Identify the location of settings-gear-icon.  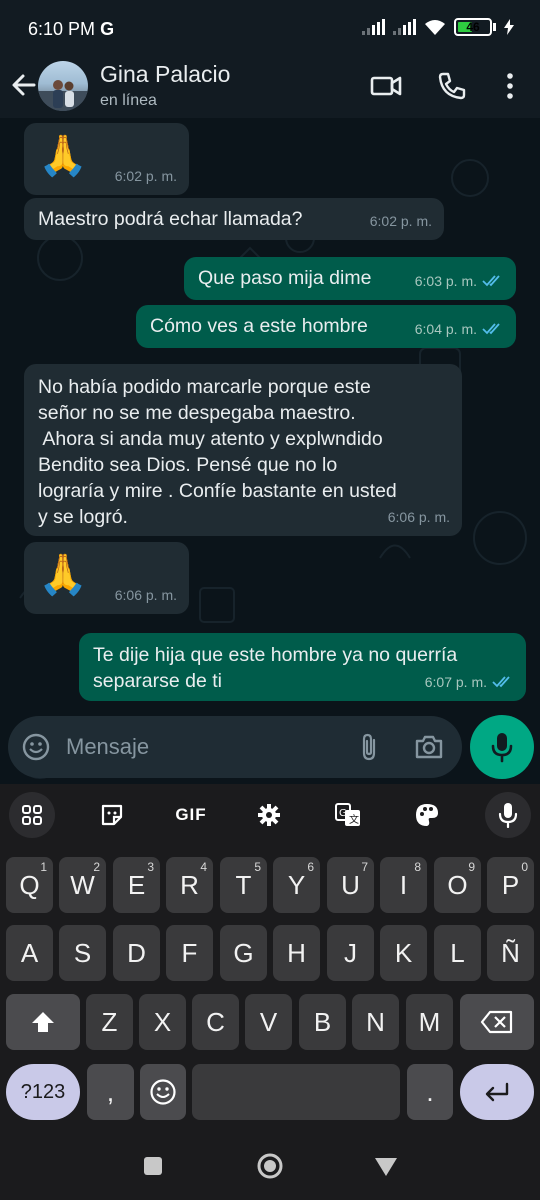
(269, 815).